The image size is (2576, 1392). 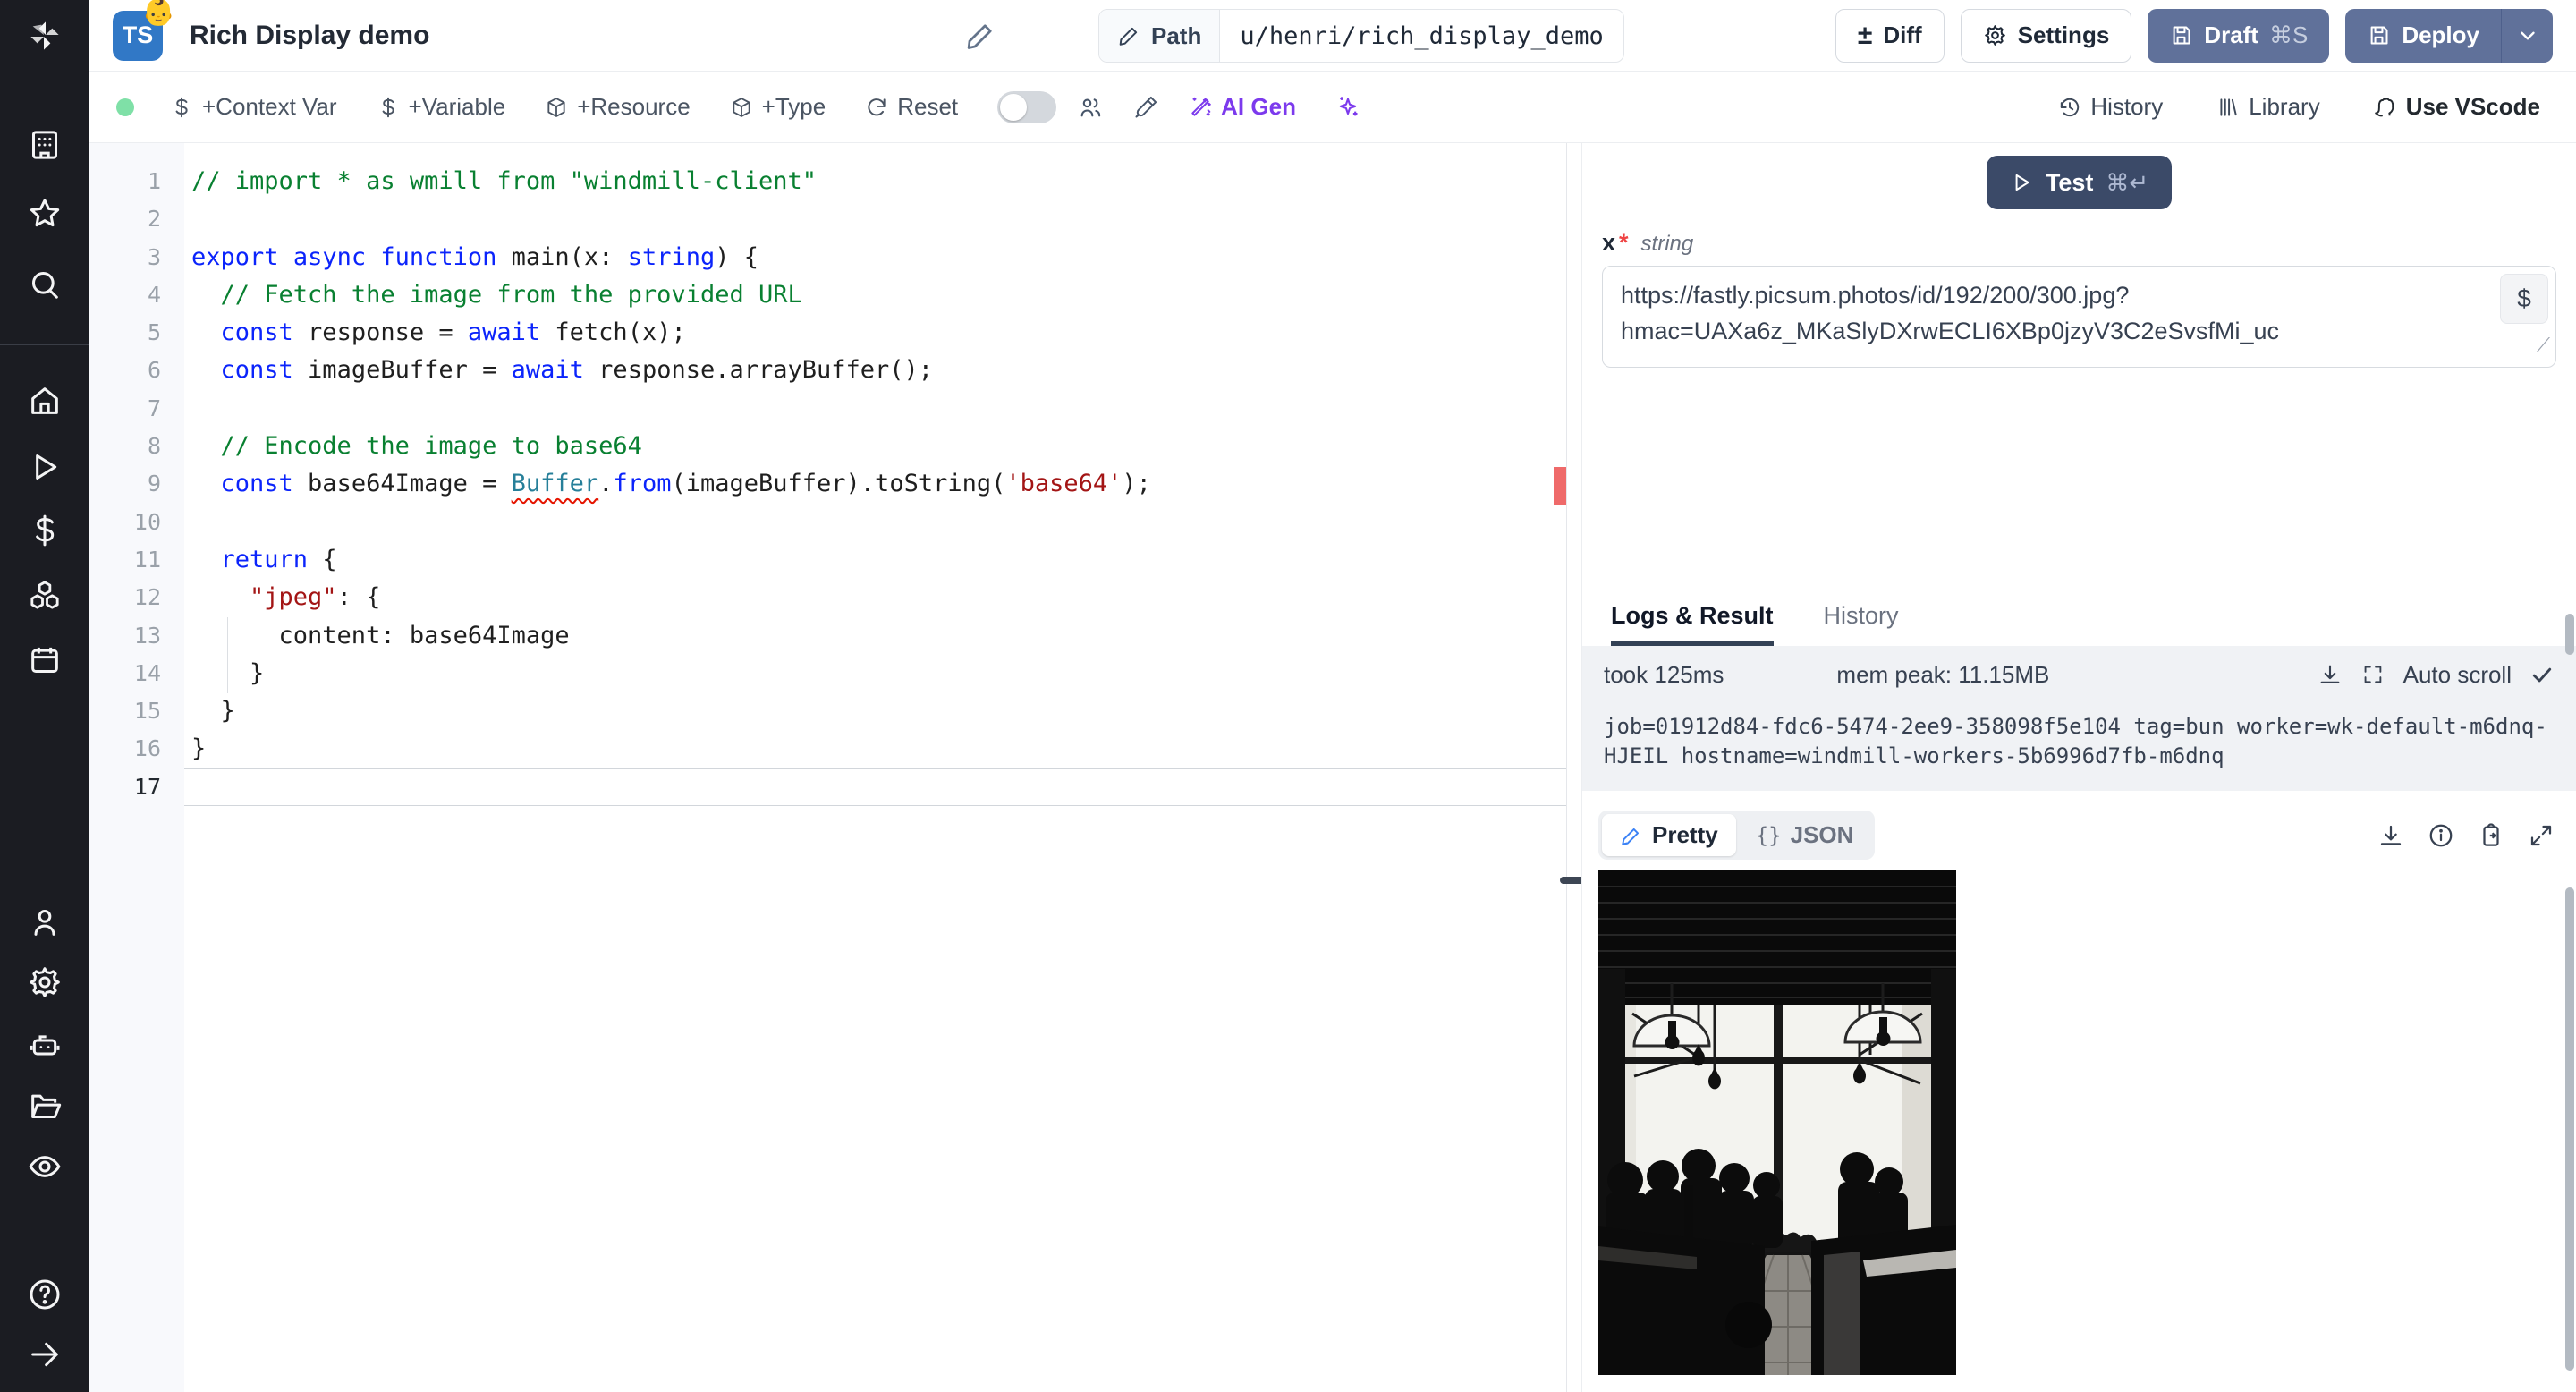 What do you see at coordinates (1421, 36) in the screenshot?
I see `path-value: u/henri/rich_display_demo` at bounding box center [1421, 36].